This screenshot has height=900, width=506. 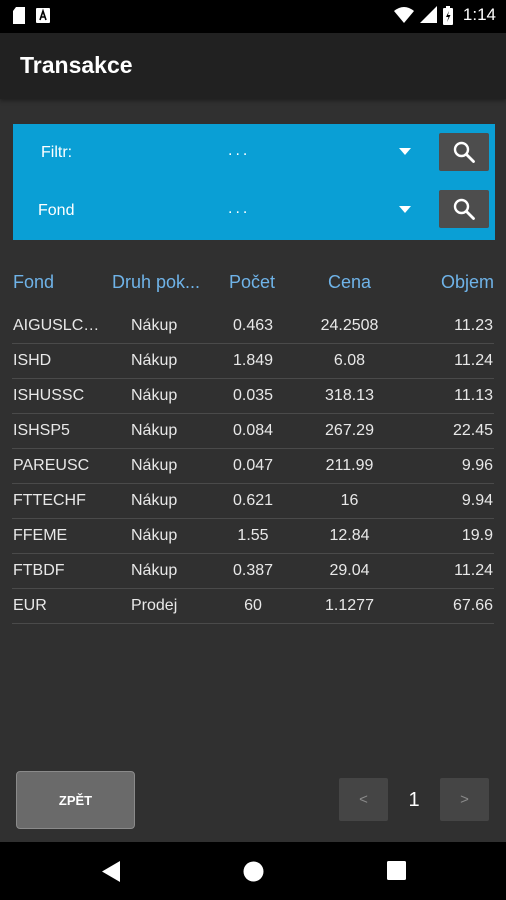 What do you see at coordinates (396, 870) in the screenshot?
I see `recents-square-icon` at bounding box center [396, 870].